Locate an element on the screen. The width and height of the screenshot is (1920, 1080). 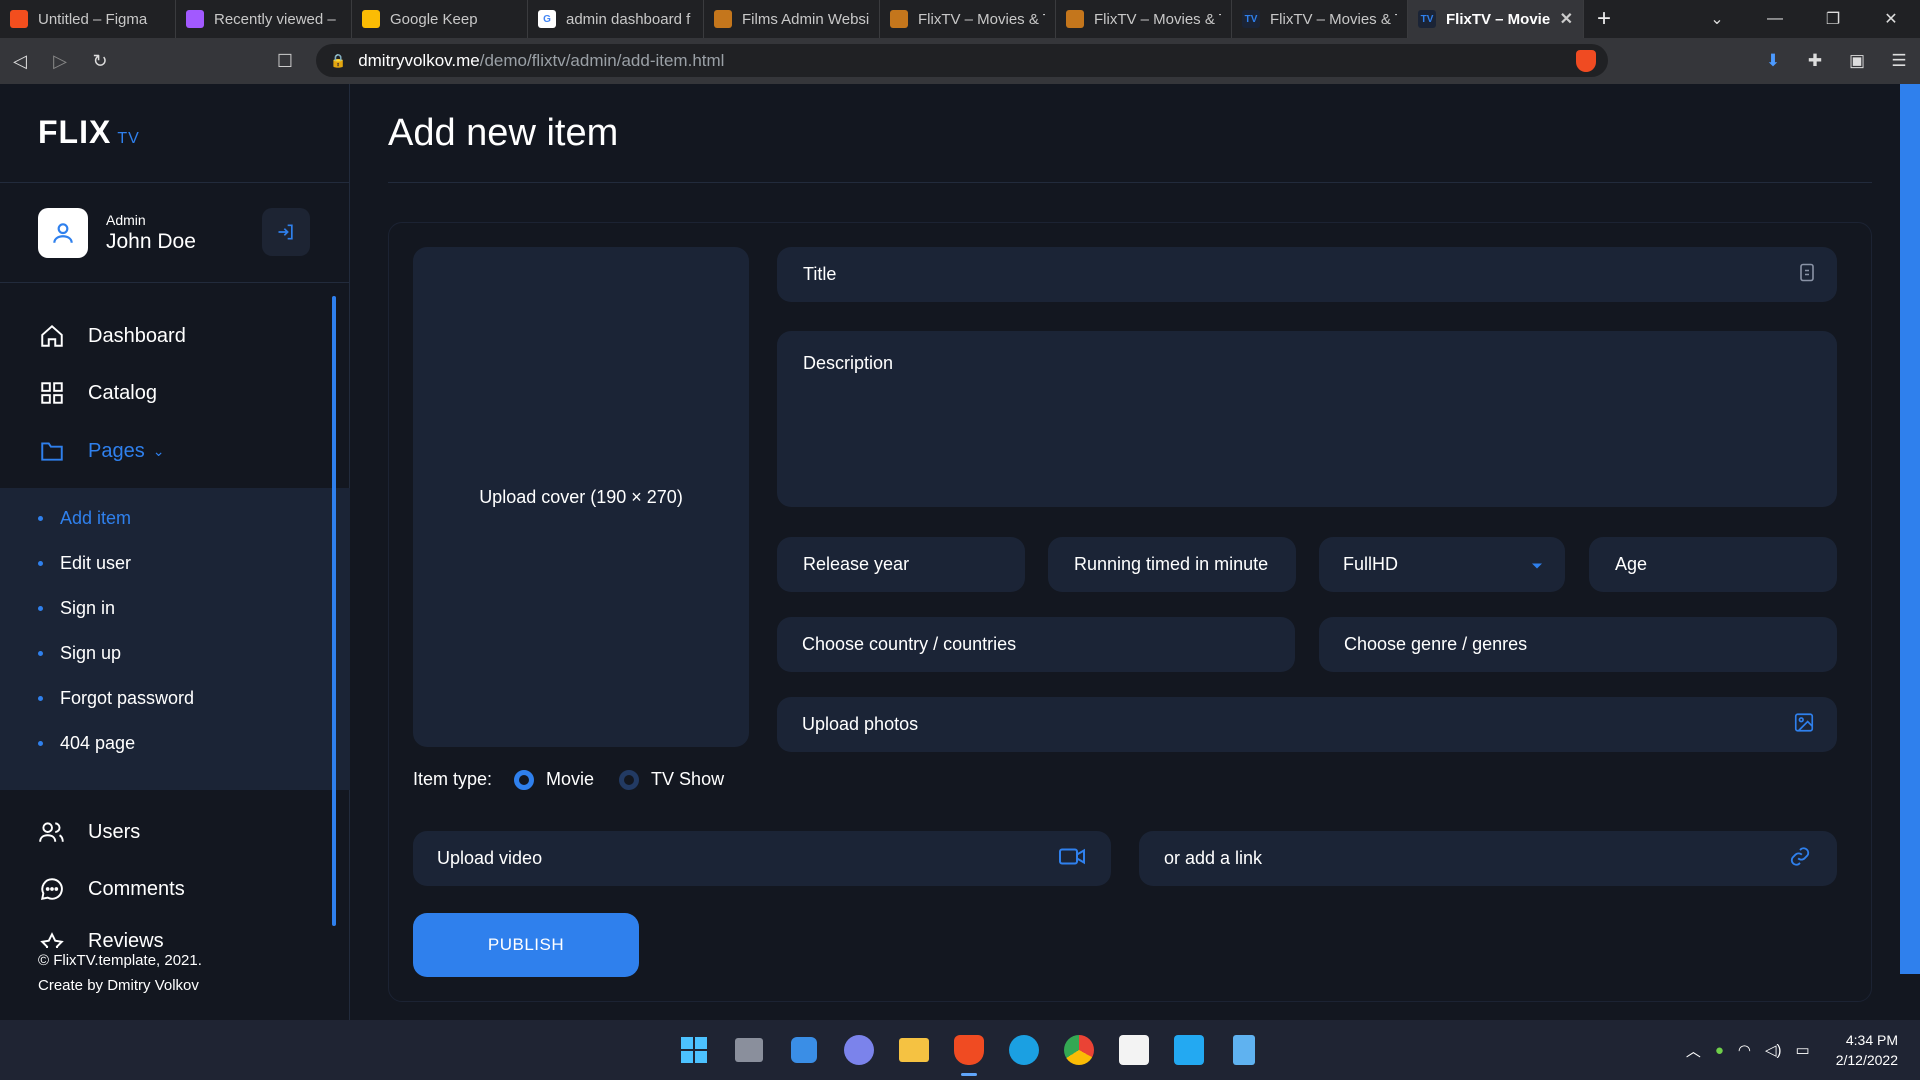
video-link-input: or add a link is located at coordinates (1488, 858).